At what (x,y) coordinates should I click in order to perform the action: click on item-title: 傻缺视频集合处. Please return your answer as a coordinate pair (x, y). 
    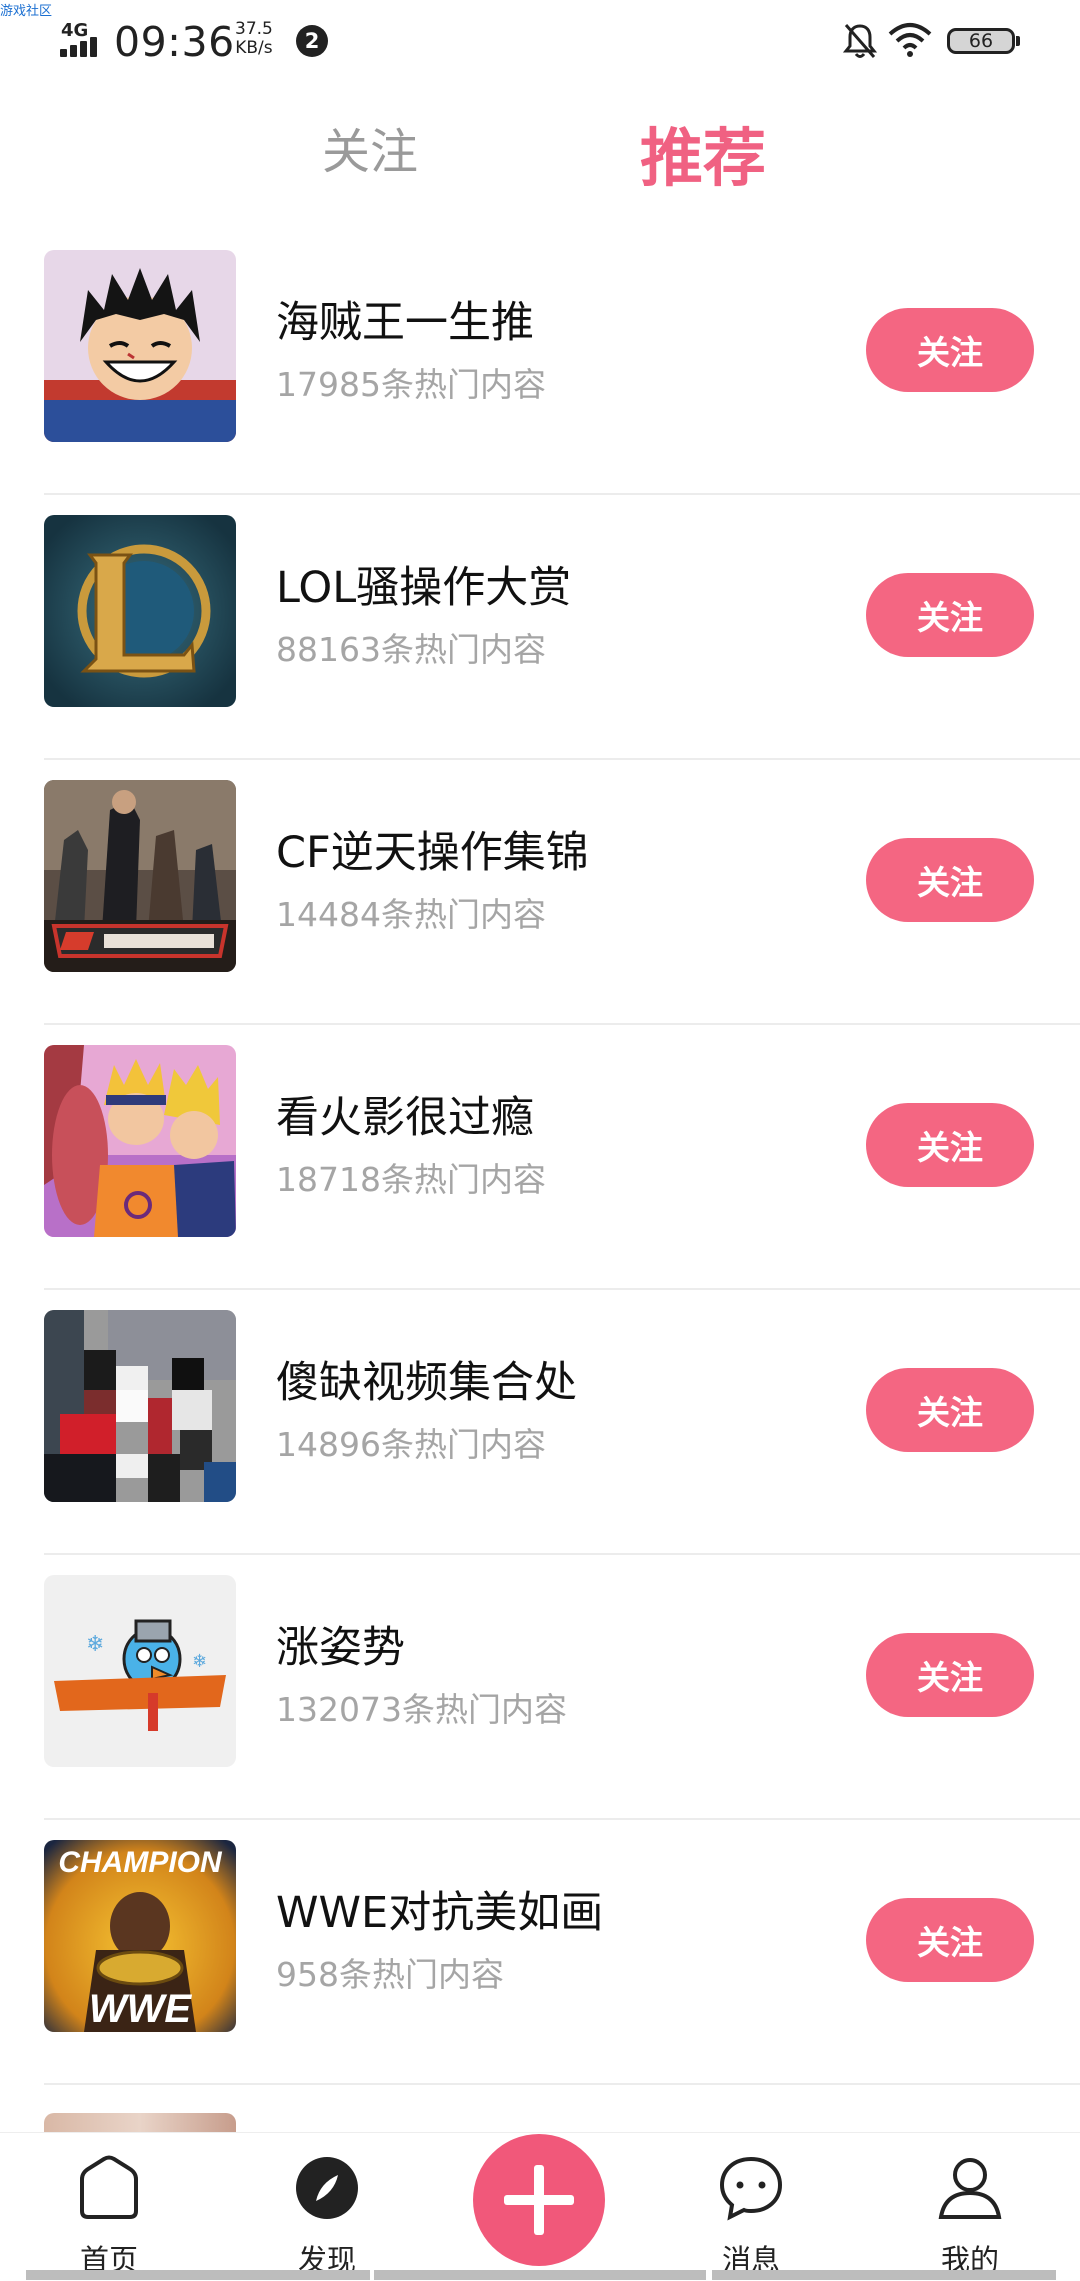
    Looking at the image, I should click on (426, 1383).